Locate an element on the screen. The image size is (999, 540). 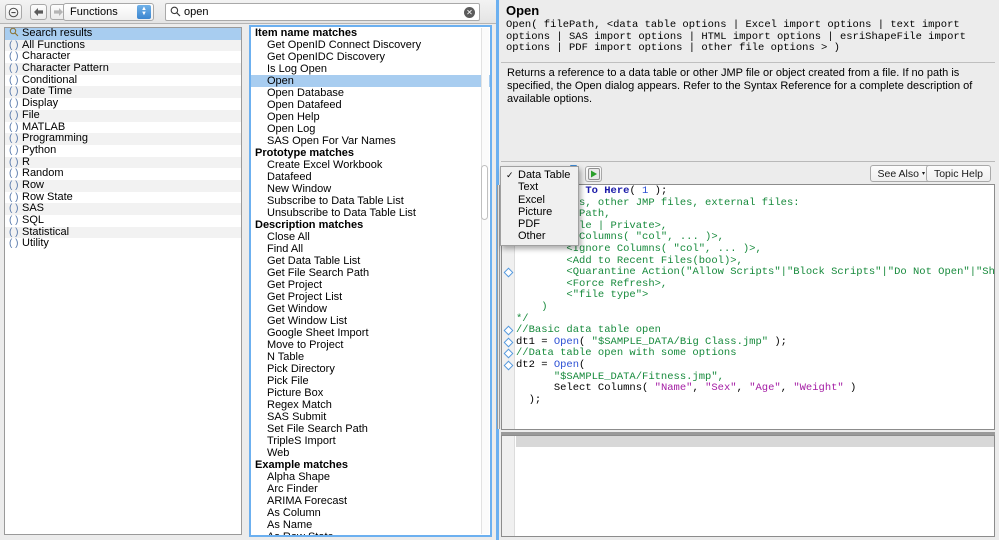
matches-list-item: Get Window is located at coordinates (370, 309).